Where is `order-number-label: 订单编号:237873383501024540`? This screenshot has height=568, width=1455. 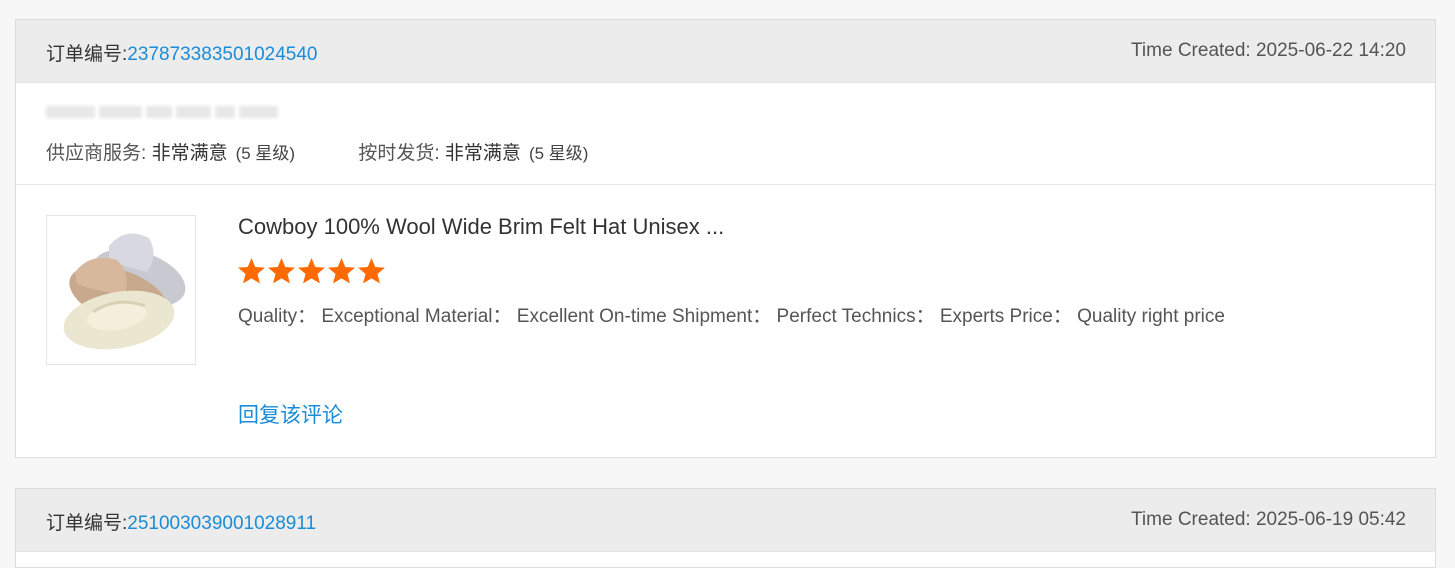
order-number-label: 订单编号:237873383501024540 is located at coordinates (182, 54).